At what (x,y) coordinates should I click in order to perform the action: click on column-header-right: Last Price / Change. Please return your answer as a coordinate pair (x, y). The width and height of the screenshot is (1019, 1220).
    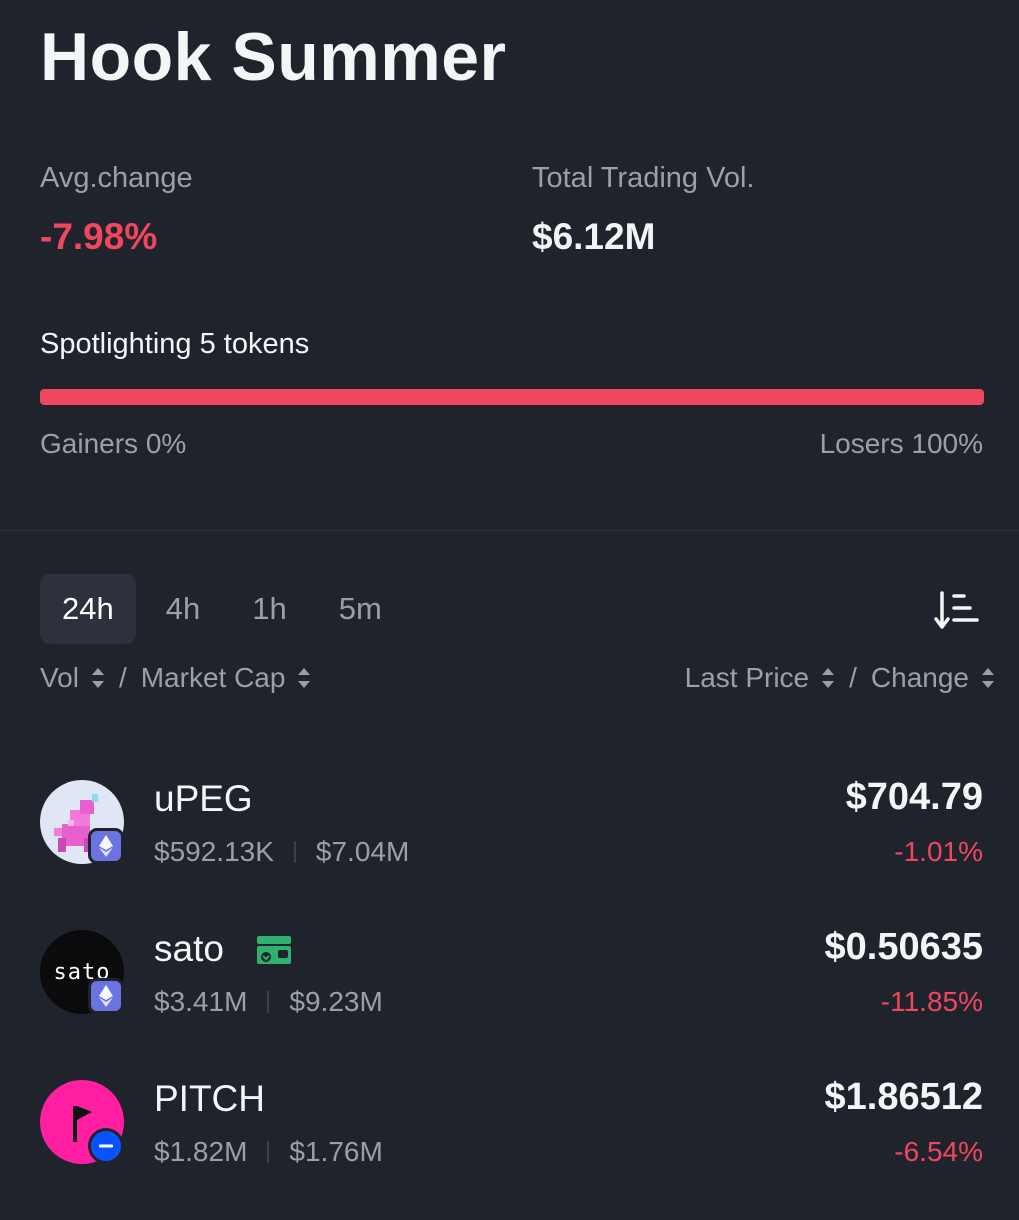
    Looking at the image, I should click on (840, 678).